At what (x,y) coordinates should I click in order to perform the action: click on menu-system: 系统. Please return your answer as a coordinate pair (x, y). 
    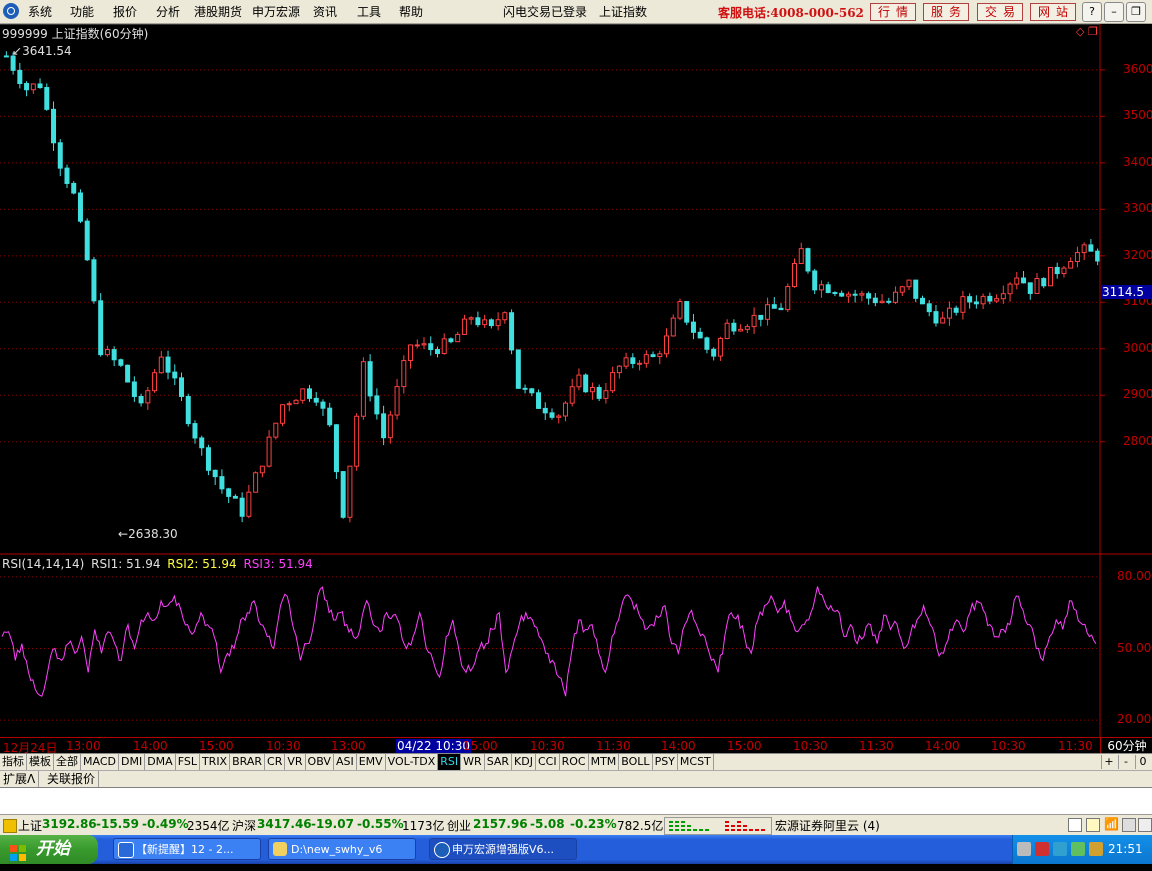
    Looking at the image, I should click on (40, 11).